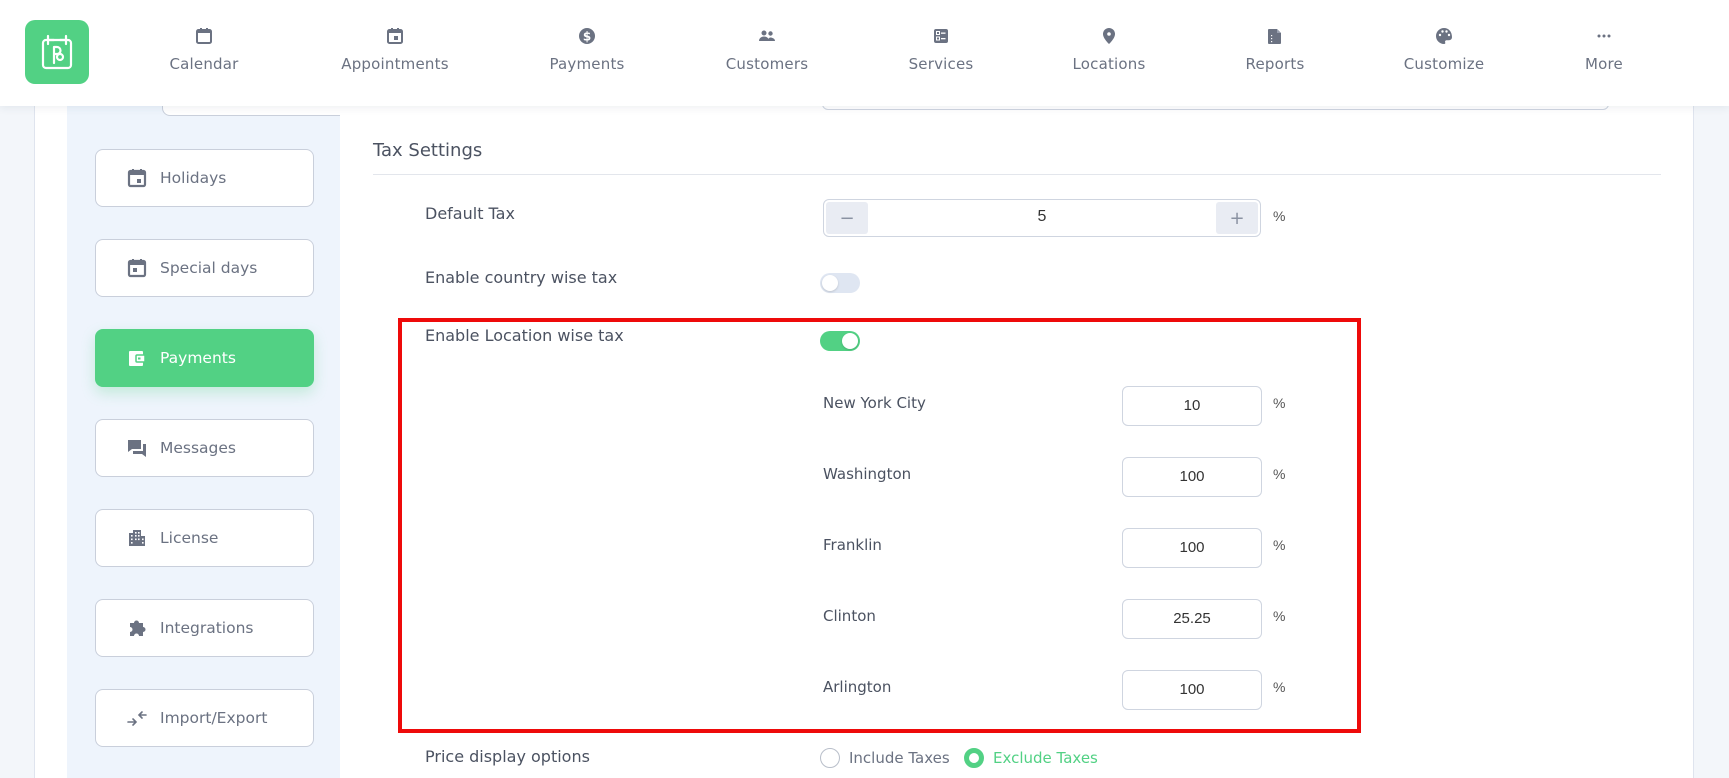 The height and width of the screenshot is (778, 1729). I want to click on sidebar-item-import-export: Import/Export, so click(204, 718).